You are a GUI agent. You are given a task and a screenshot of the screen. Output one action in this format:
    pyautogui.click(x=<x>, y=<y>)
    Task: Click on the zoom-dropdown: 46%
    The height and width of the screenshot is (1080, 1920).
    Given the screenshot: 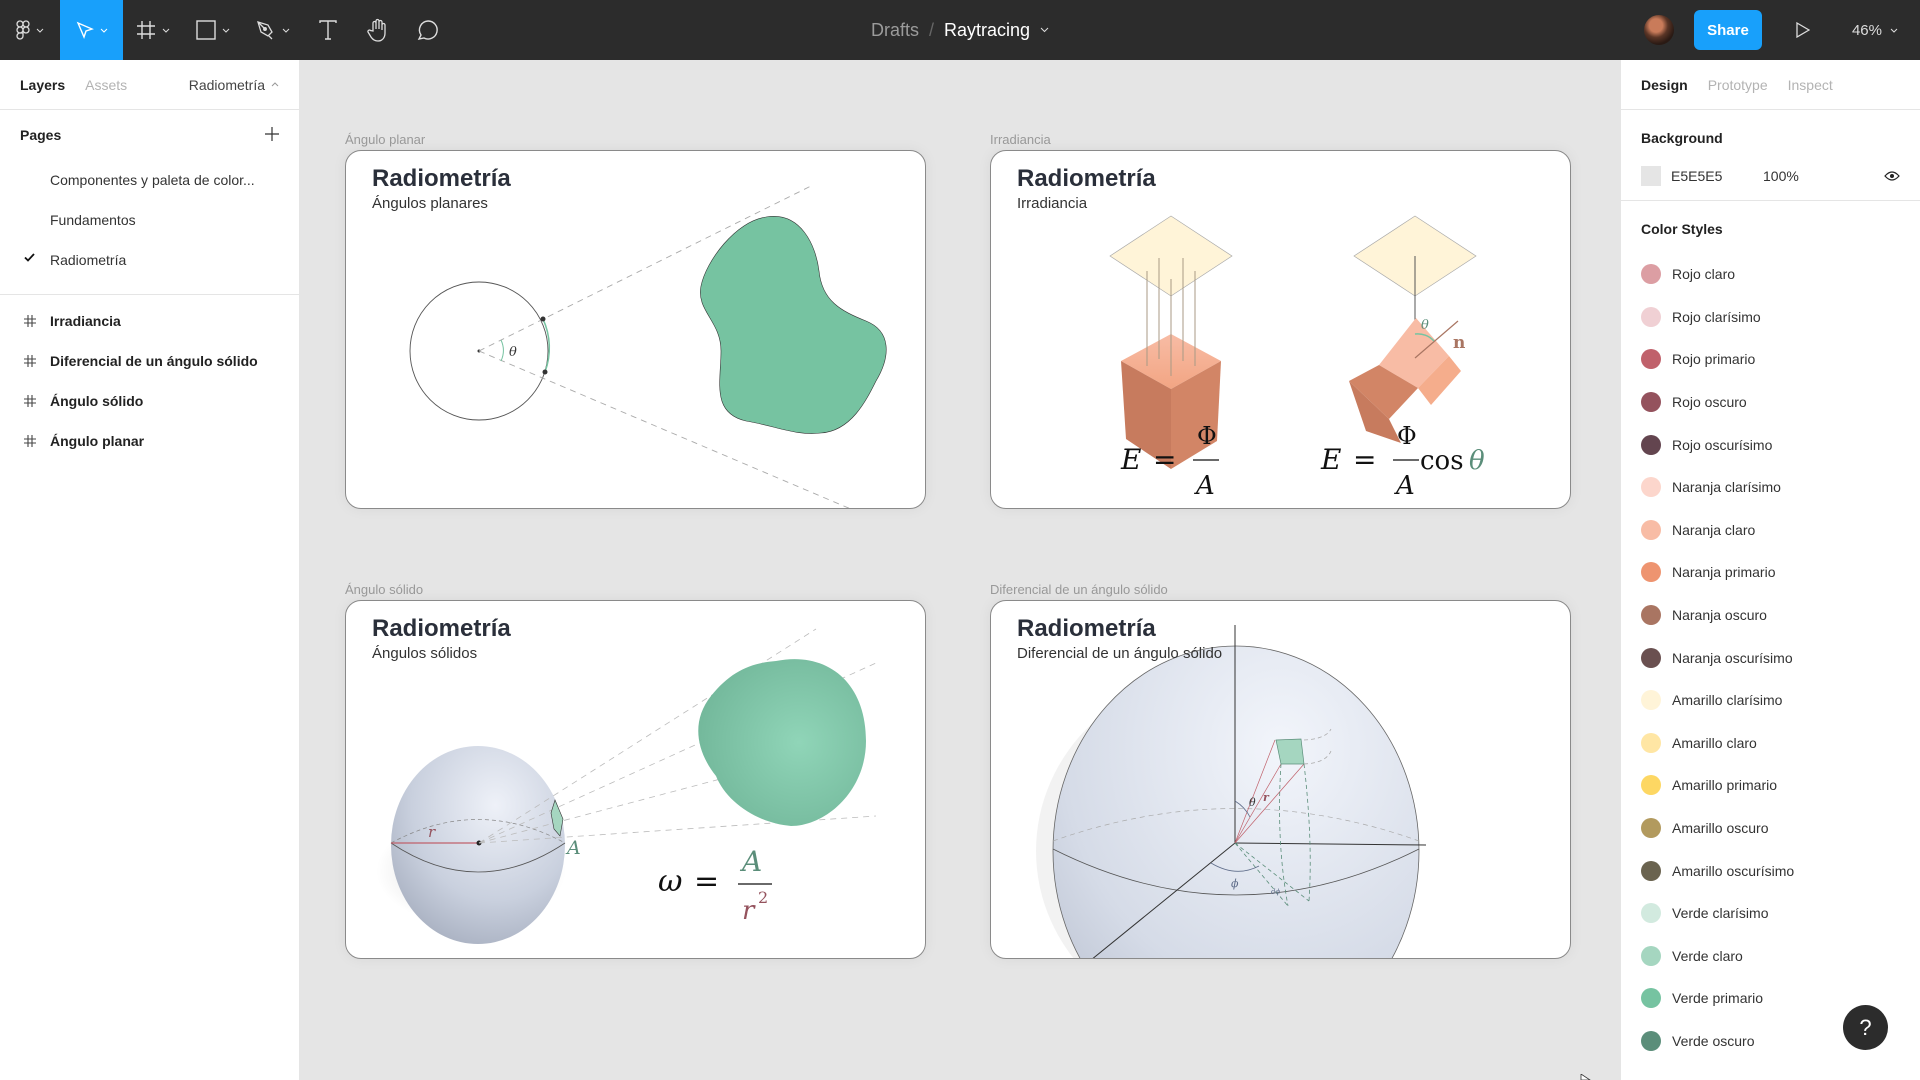 What is the action you would take?
    pyautogui.click(x=1875, y=30)
    